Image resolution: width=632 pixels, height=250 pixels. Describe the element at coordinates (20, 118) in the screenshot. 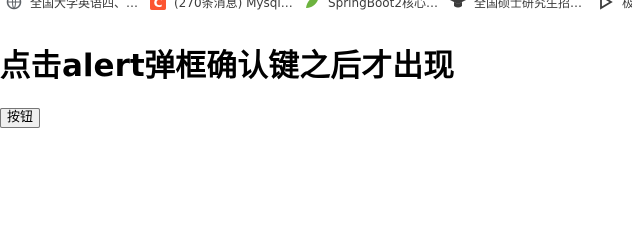

I see `action-button: 按钮` at that location.